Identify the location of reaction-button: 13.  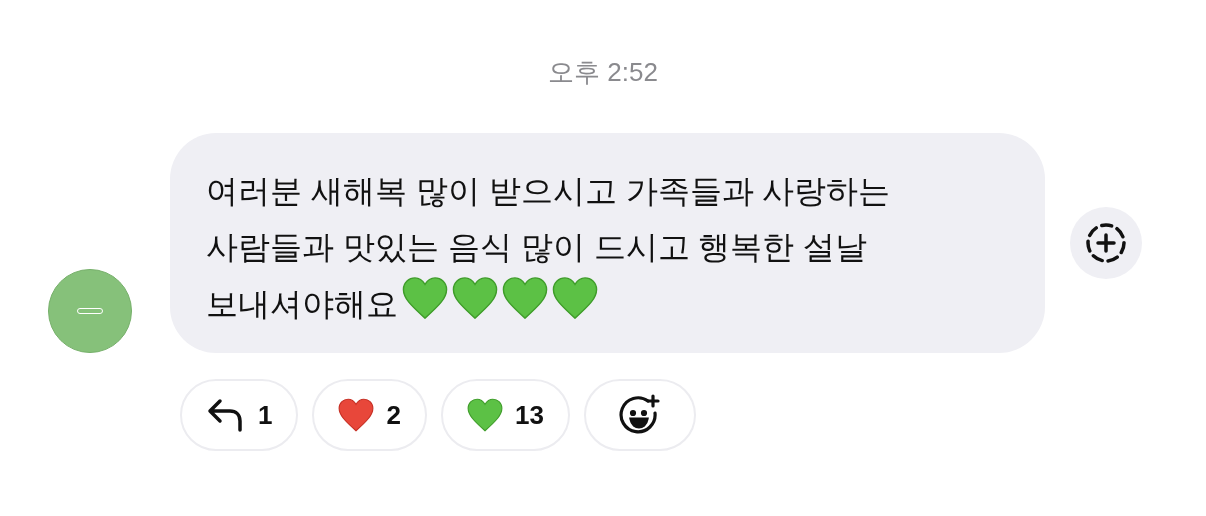
(505, 415).